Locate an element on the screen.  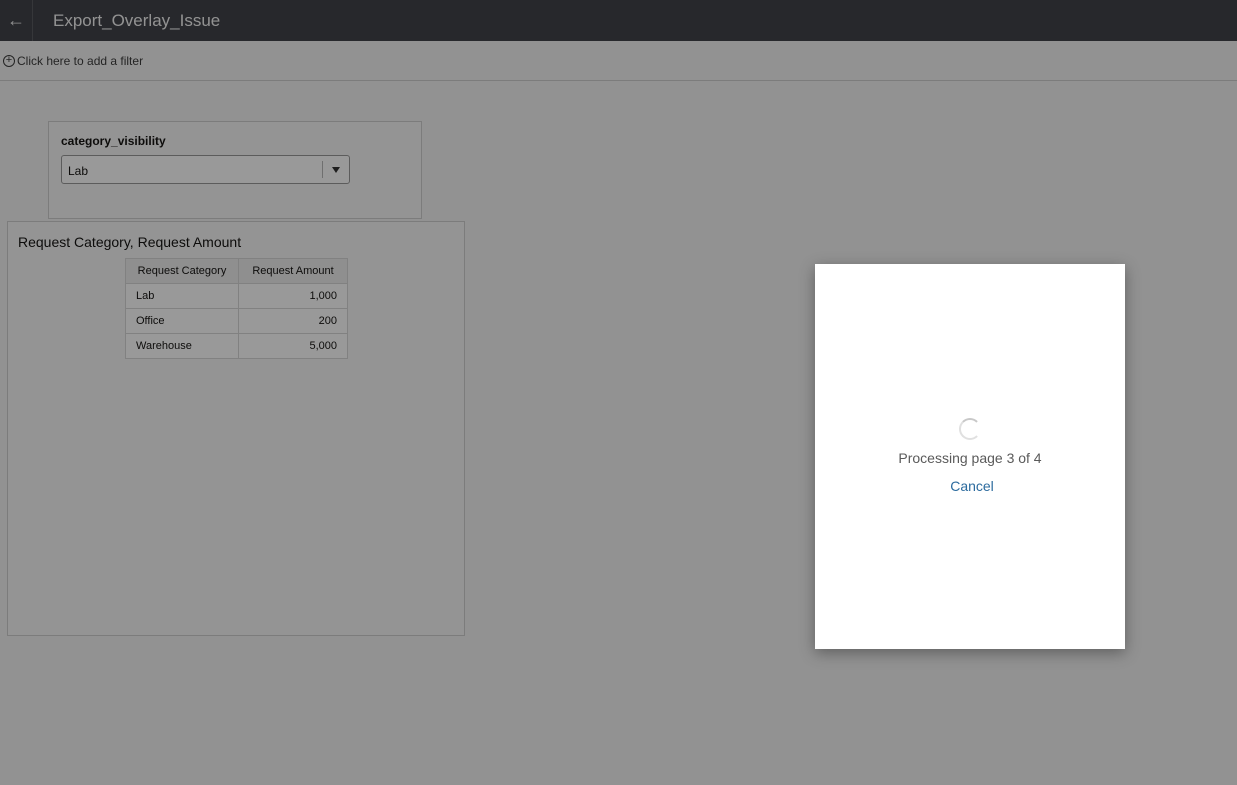
export-progress-dialog: Processing page 3 of 4 Cancel is located at coordinates (970, 456).